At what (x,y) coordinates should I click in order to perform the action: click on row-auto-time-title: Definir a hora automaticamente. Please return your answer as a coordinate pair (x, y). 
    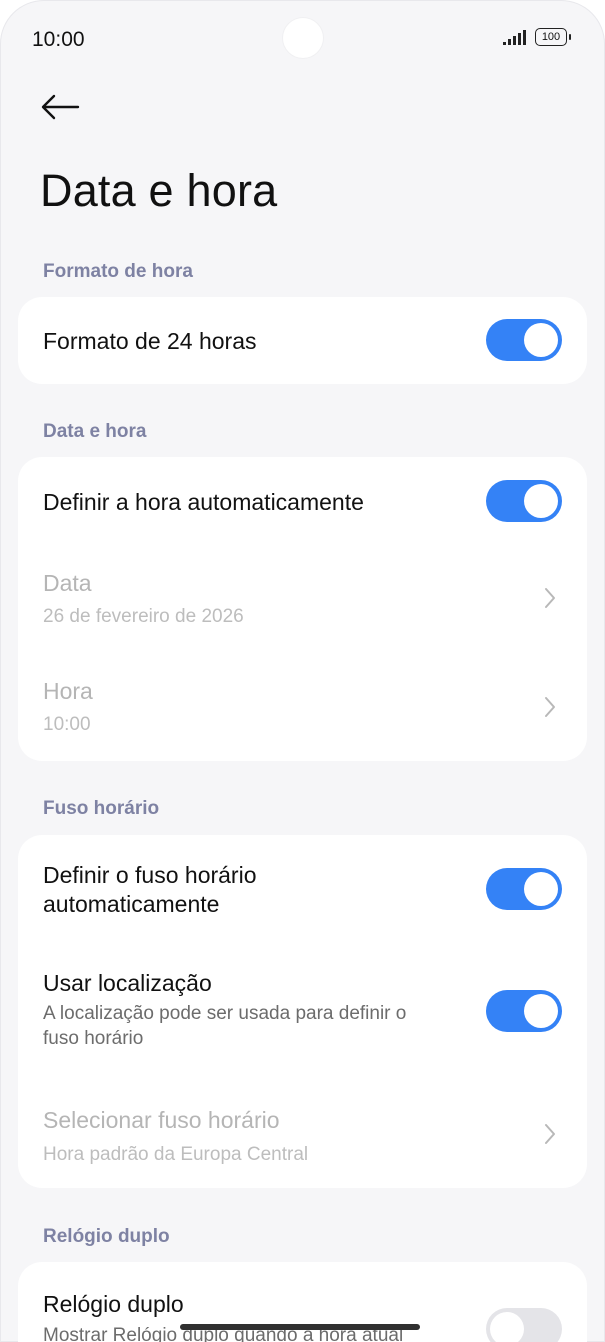
    Looking at the image, I should click on (203, 502).